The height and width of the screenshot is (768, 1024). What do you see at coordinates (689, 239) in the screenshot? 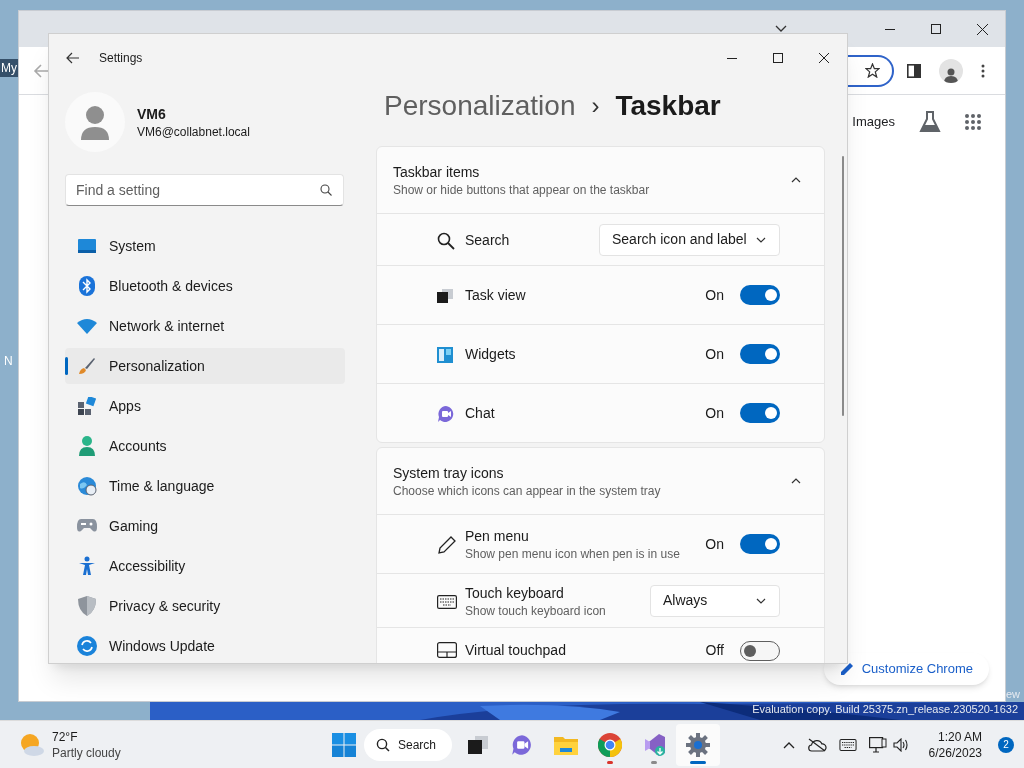
I see `dropdown: Search icon and label` at bounding box center [689, 239].